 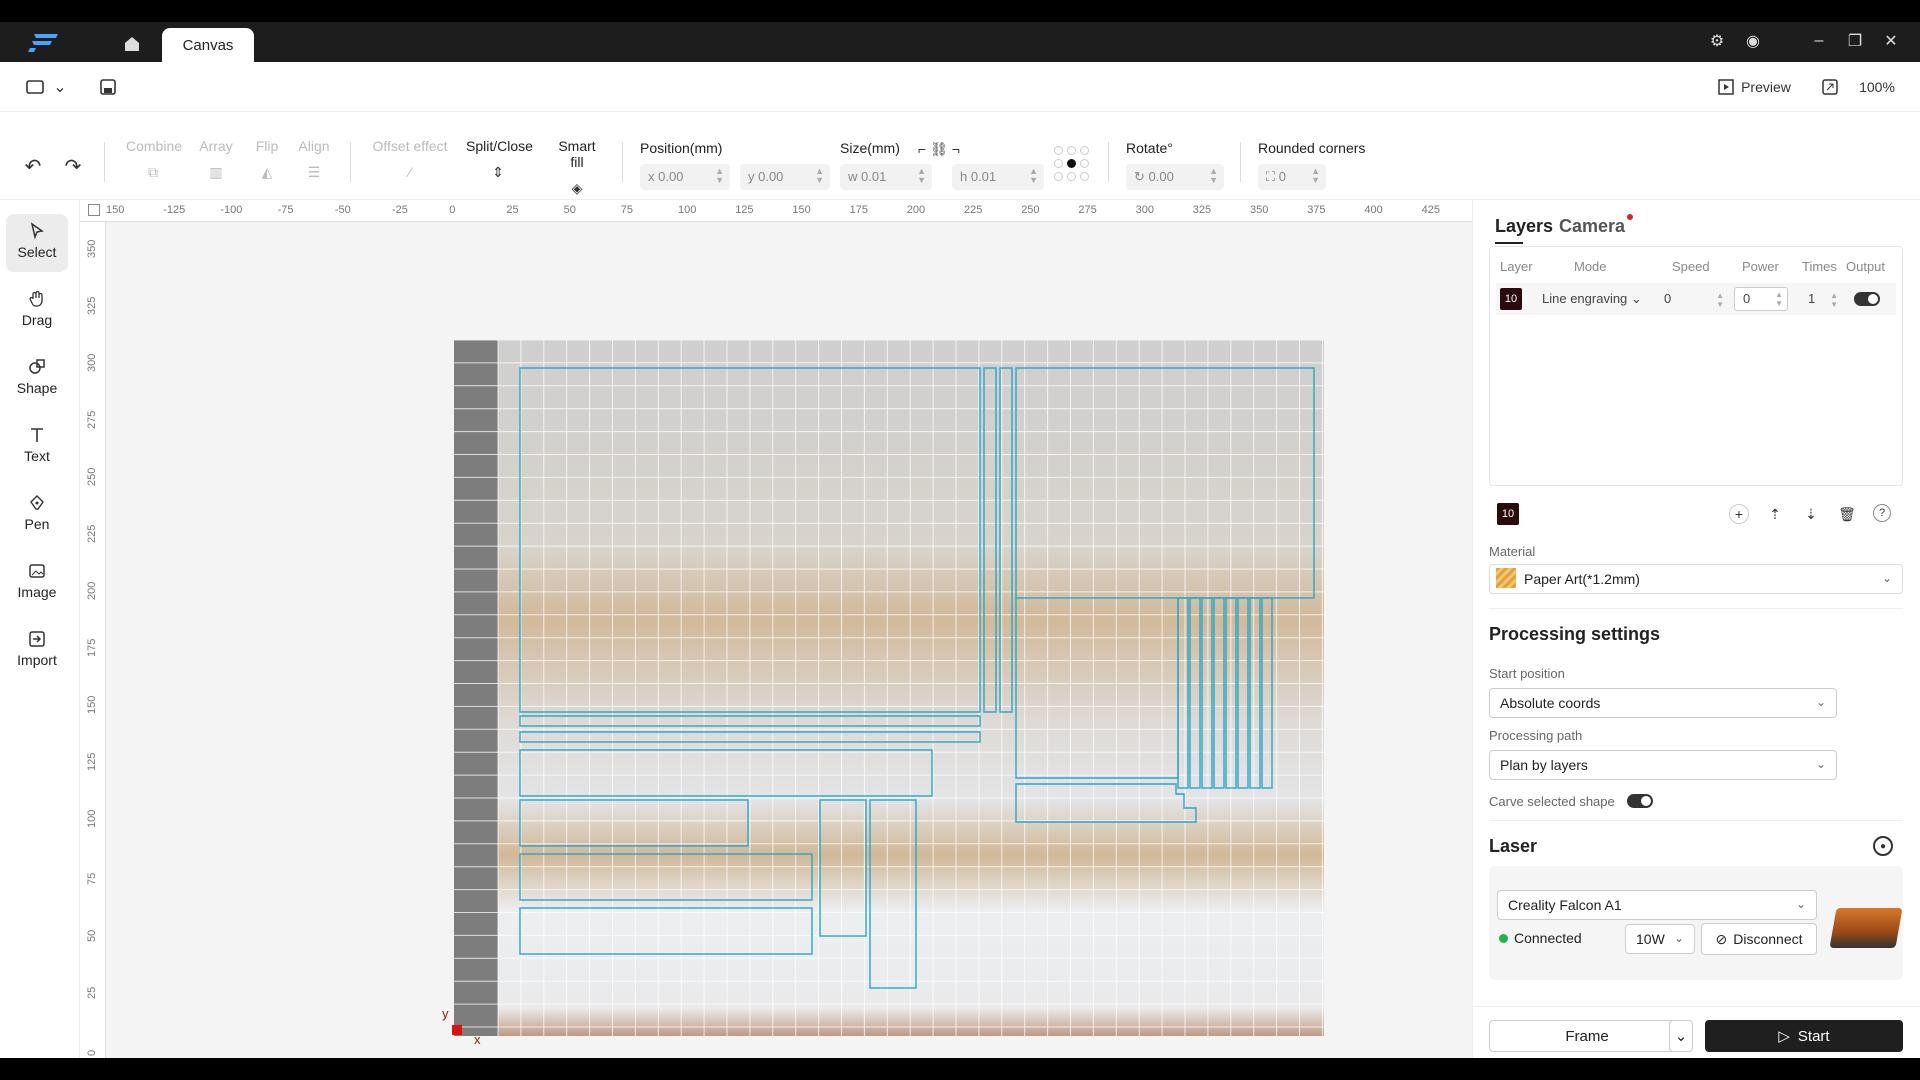 What do you see at coordinates (1753, 41) in the screenshot?
I see `account-icon: ◉` at bounding box center [1753, 41].